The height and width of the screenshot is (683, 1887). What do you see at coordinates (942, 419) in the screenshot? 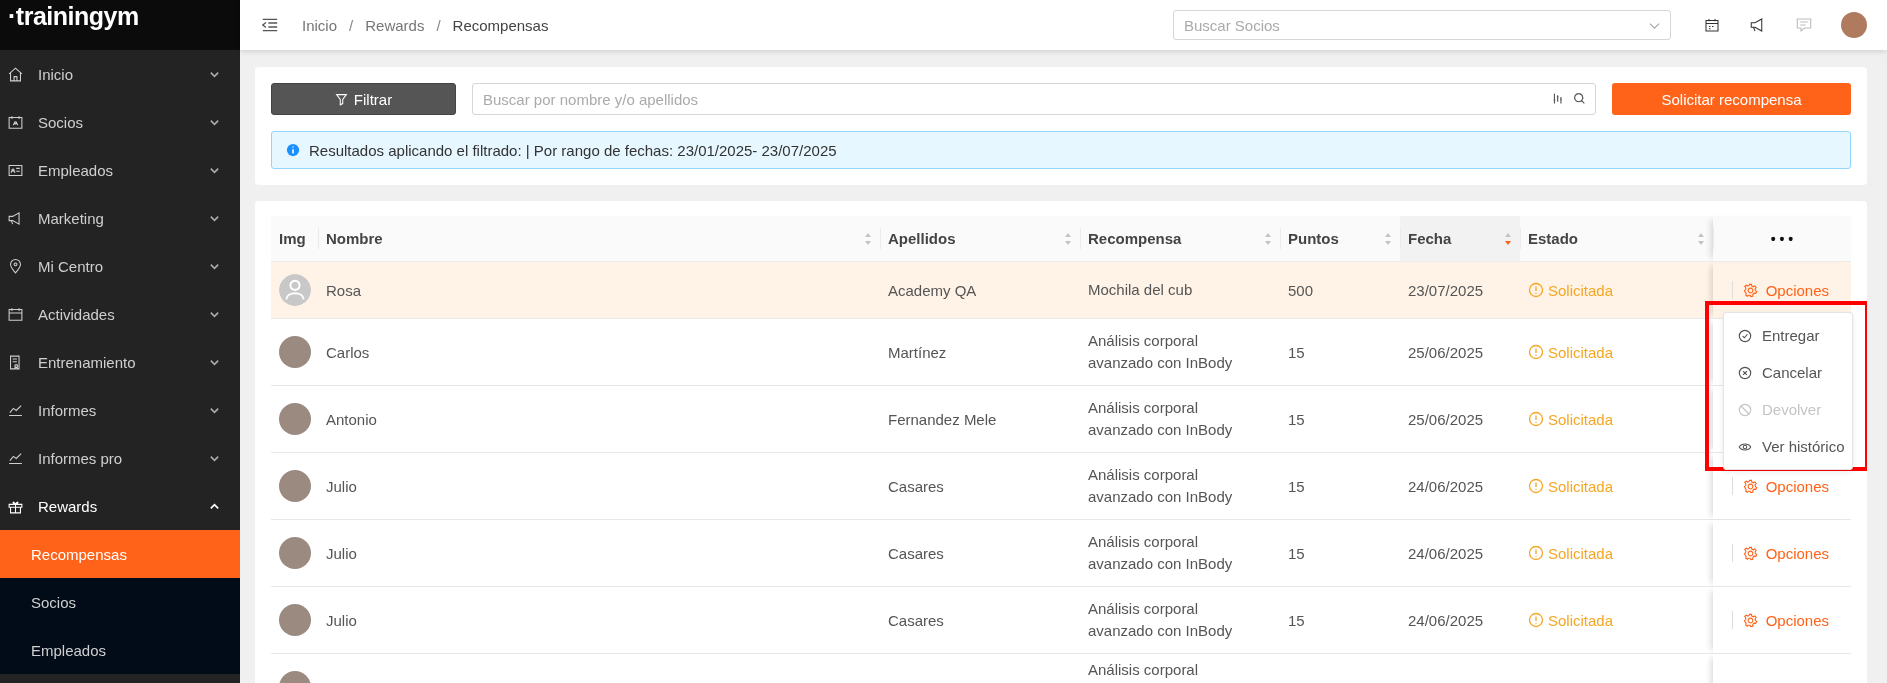
I see `surname-text: Fernandez Mele` at bounding box center [942, 419].